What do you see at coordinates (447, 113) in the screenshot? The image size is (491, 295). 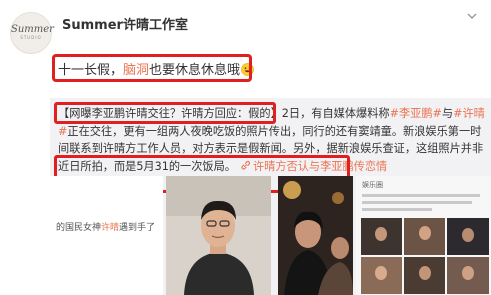 I see `repost-text-2: 与` at bounding box center [447, 113].